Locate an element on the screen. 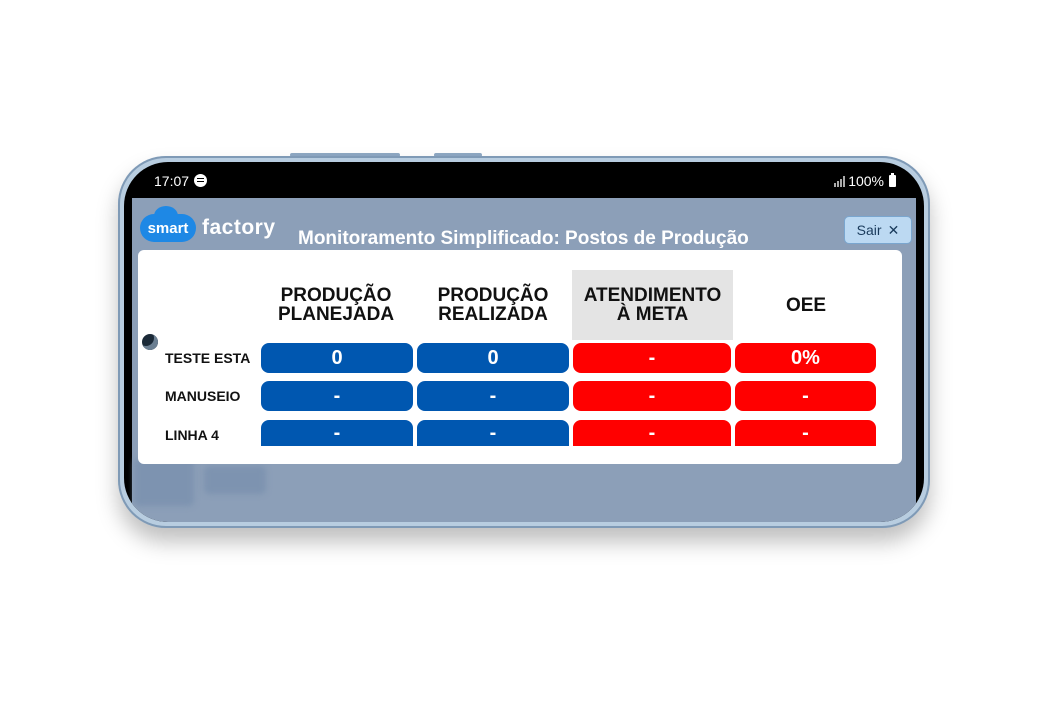 This screenshot has height=715, width=1058. smart-factory-logo: smart factory is located at coordinates (208, 224).